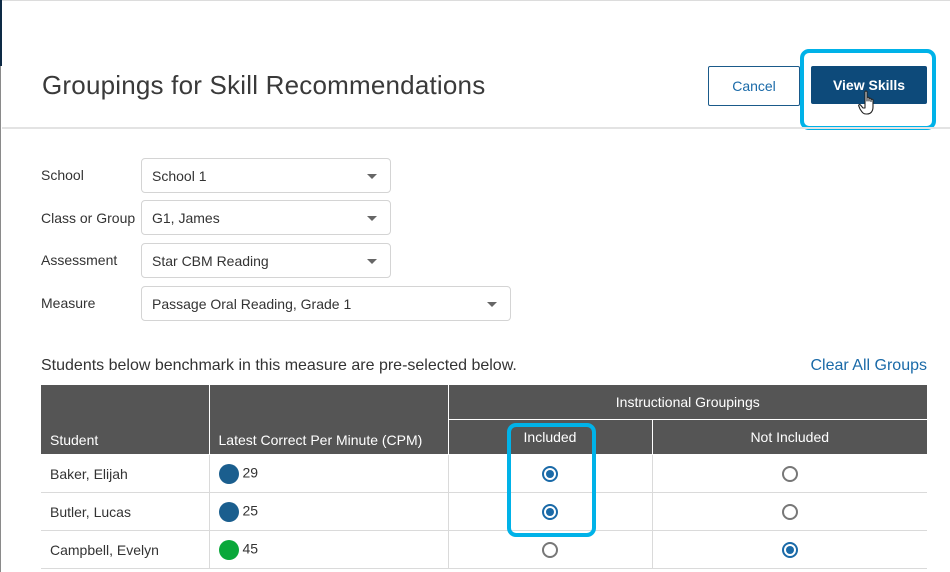  What do you see at coordinates (252, 303) in the screenshot?
I see `measure-select-value: Passage Oral Reading, Grade 1` at bounding box center [252, 303].